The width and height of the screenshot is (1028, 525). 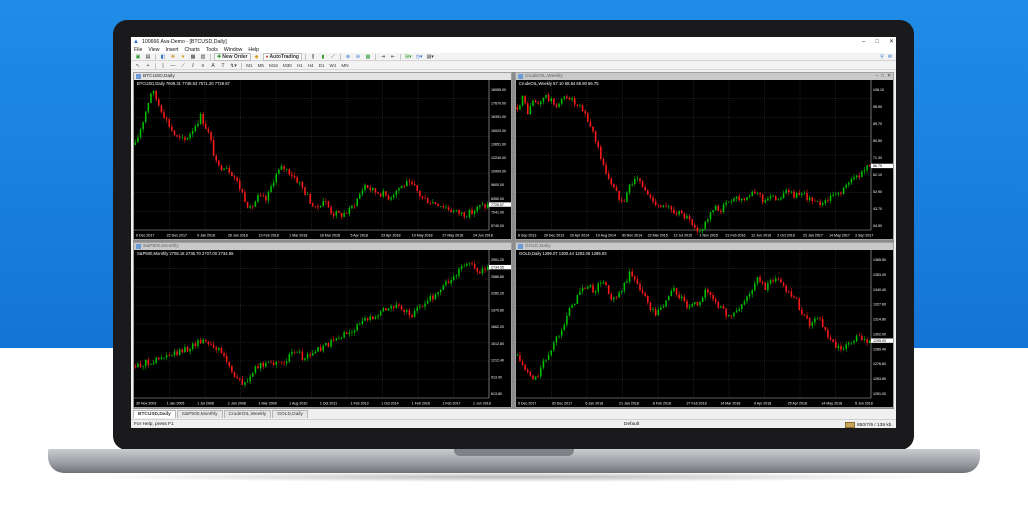 What do you see at coordinates (154, 414) in the screenshot?
I see `tab-btcusd: BTCUSD,Daily` at bounding box center [154, 414].